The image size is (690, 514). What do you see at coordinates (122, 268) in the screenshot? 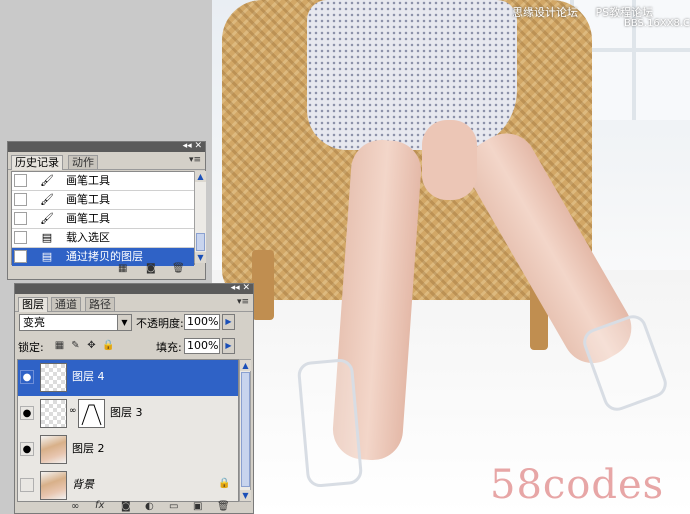
I see `new-document-icon: ▦` at bounding box center [122, 268].